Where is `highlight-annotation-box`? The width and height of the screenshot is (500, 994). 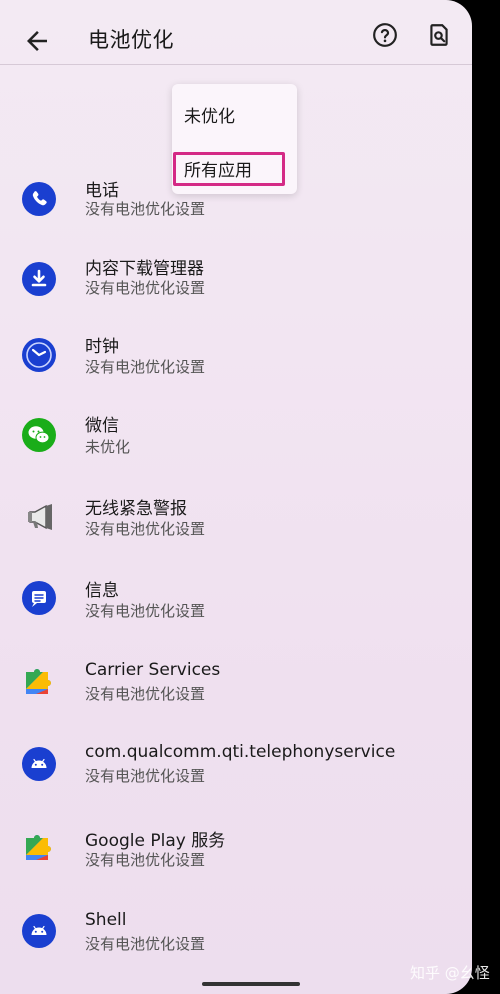 highlight-annotation-box is located at coordinates (229, 169).